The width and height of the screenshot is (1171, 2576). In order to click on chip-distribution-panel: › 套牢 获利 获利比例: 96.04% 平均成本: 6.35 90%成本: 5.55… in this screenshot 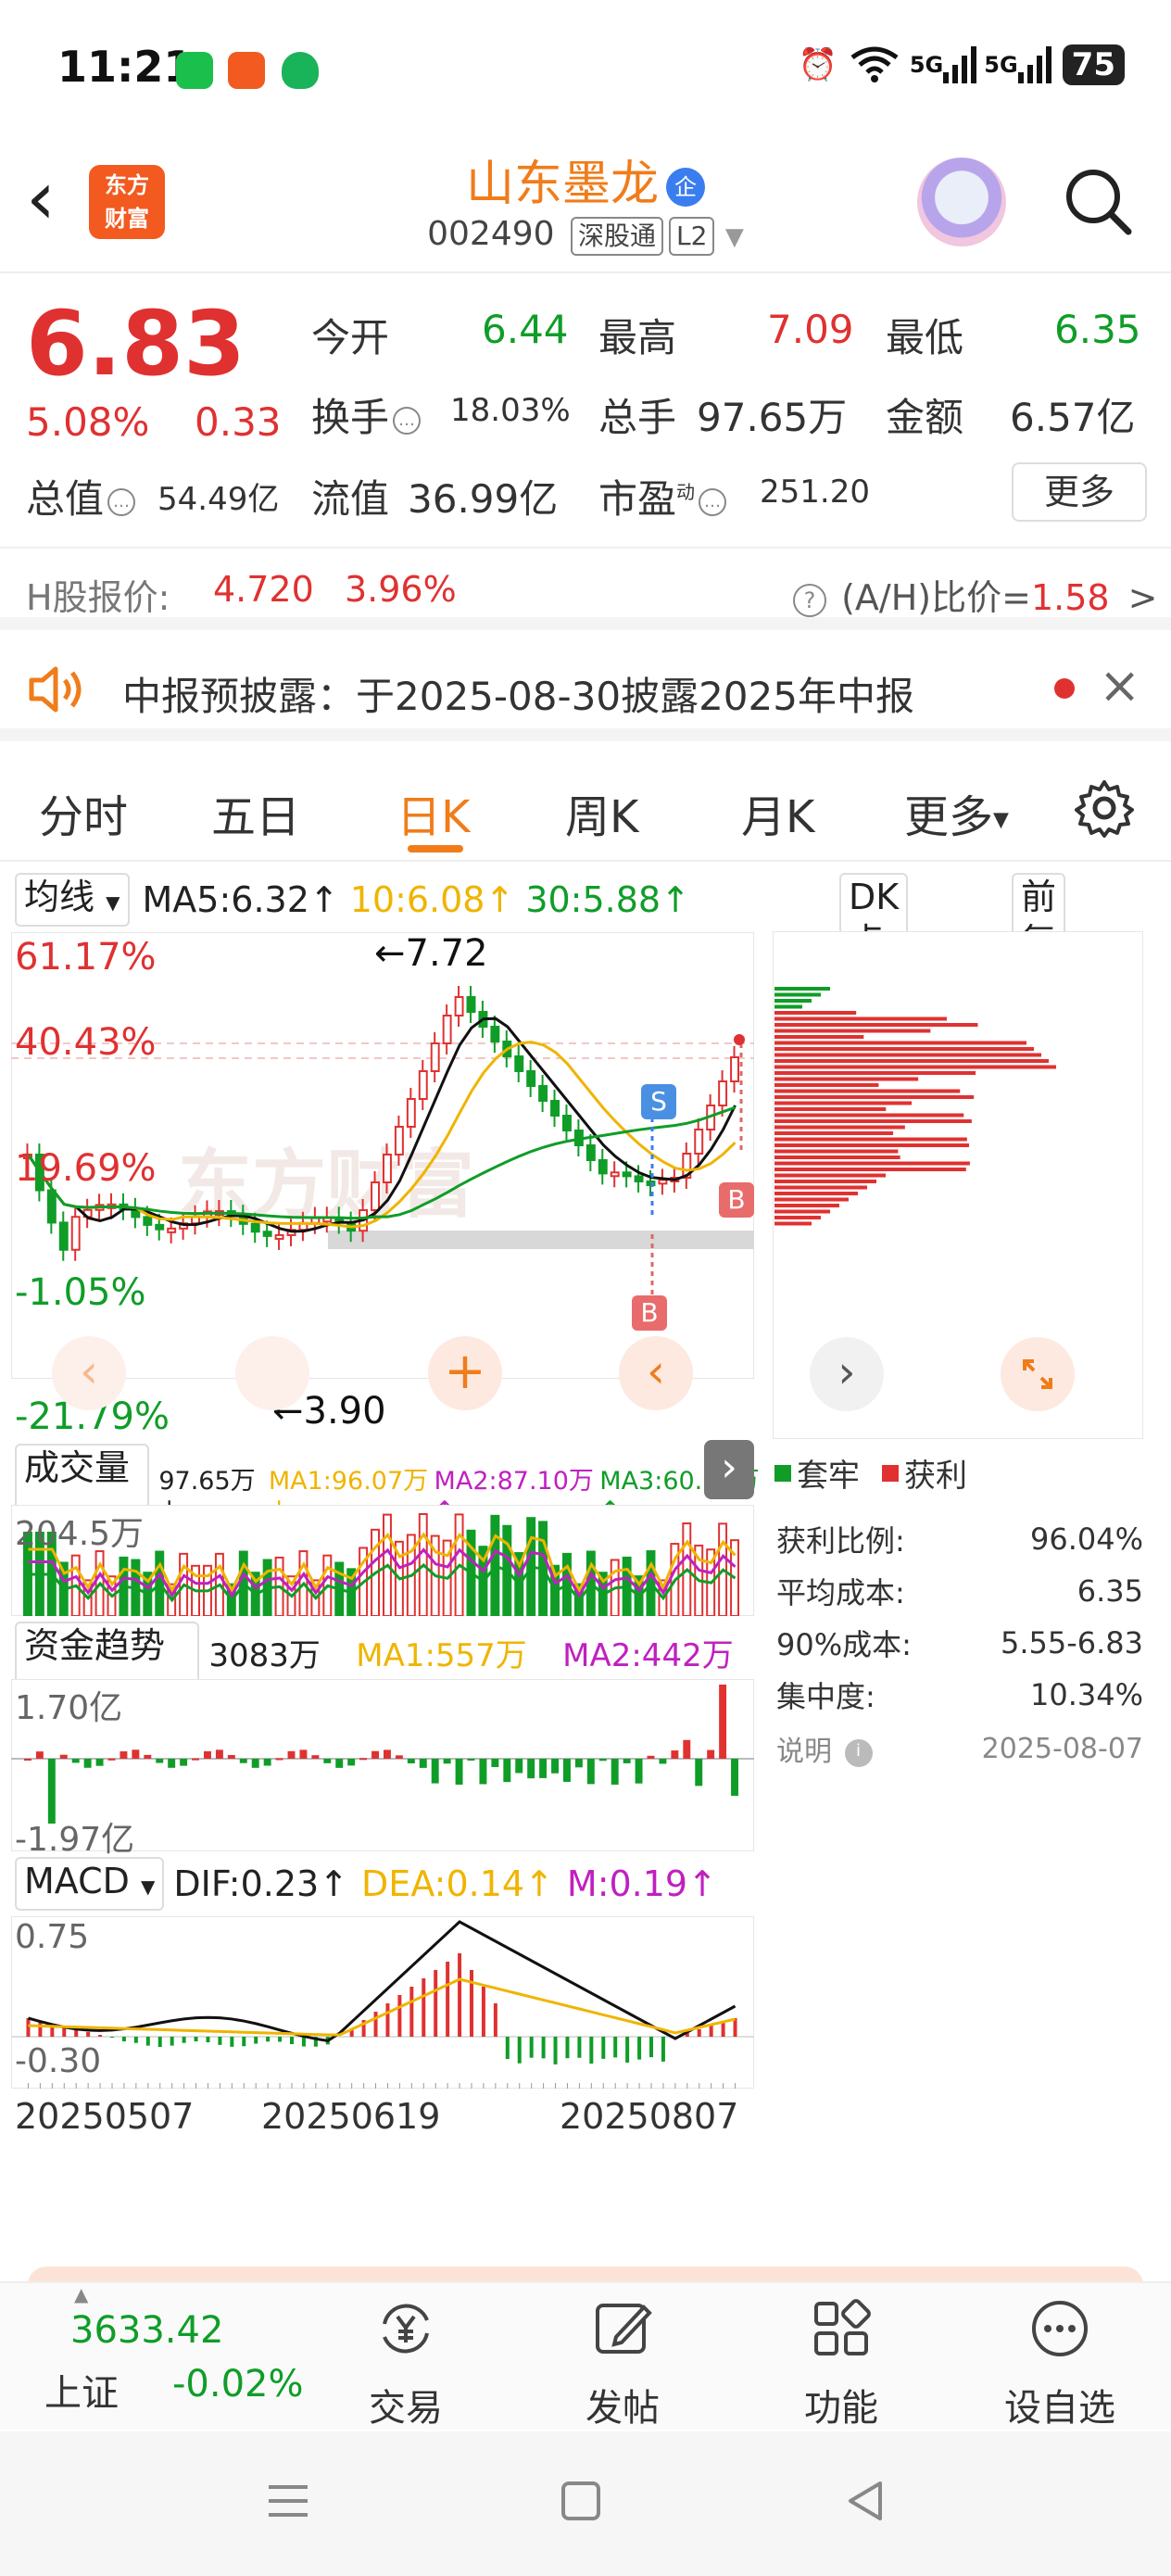, I will do `click(959, 1441)`.